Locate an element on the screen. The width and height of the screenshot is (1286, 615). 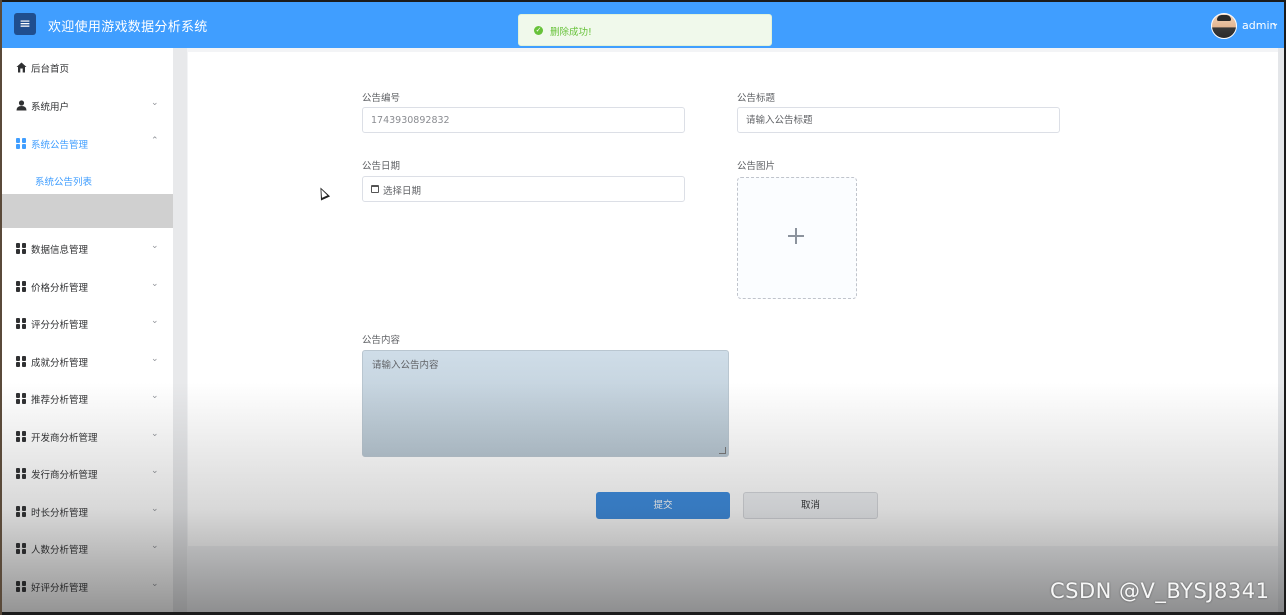
image-uploader is located at coordinates (797, 238).